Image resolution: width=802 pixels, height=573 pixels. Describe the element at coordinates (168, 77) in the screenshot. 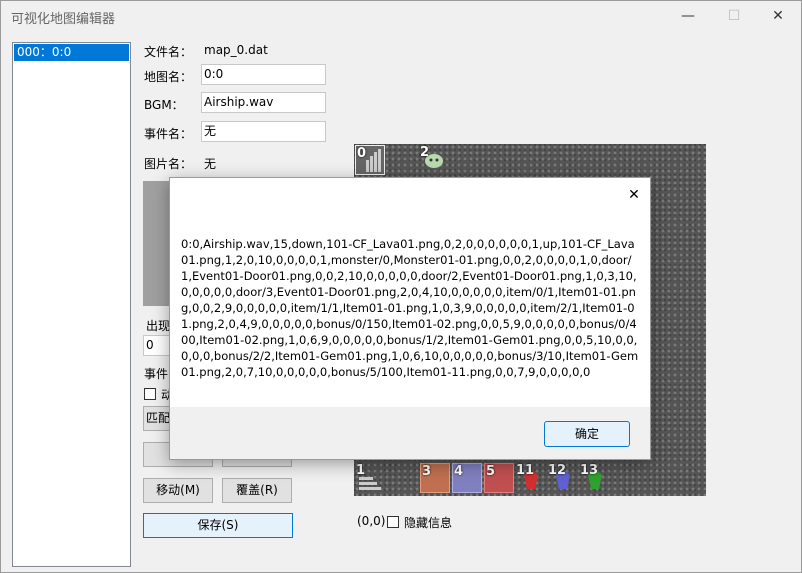

I see `mapname-label: 地图名：` at that location.